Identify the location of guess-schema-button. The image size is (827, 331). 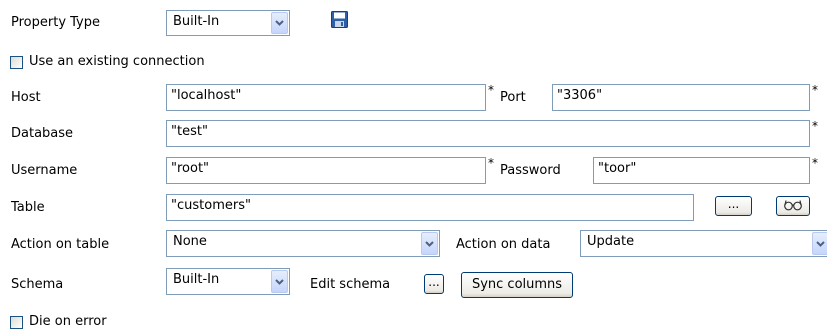
(793, 206).